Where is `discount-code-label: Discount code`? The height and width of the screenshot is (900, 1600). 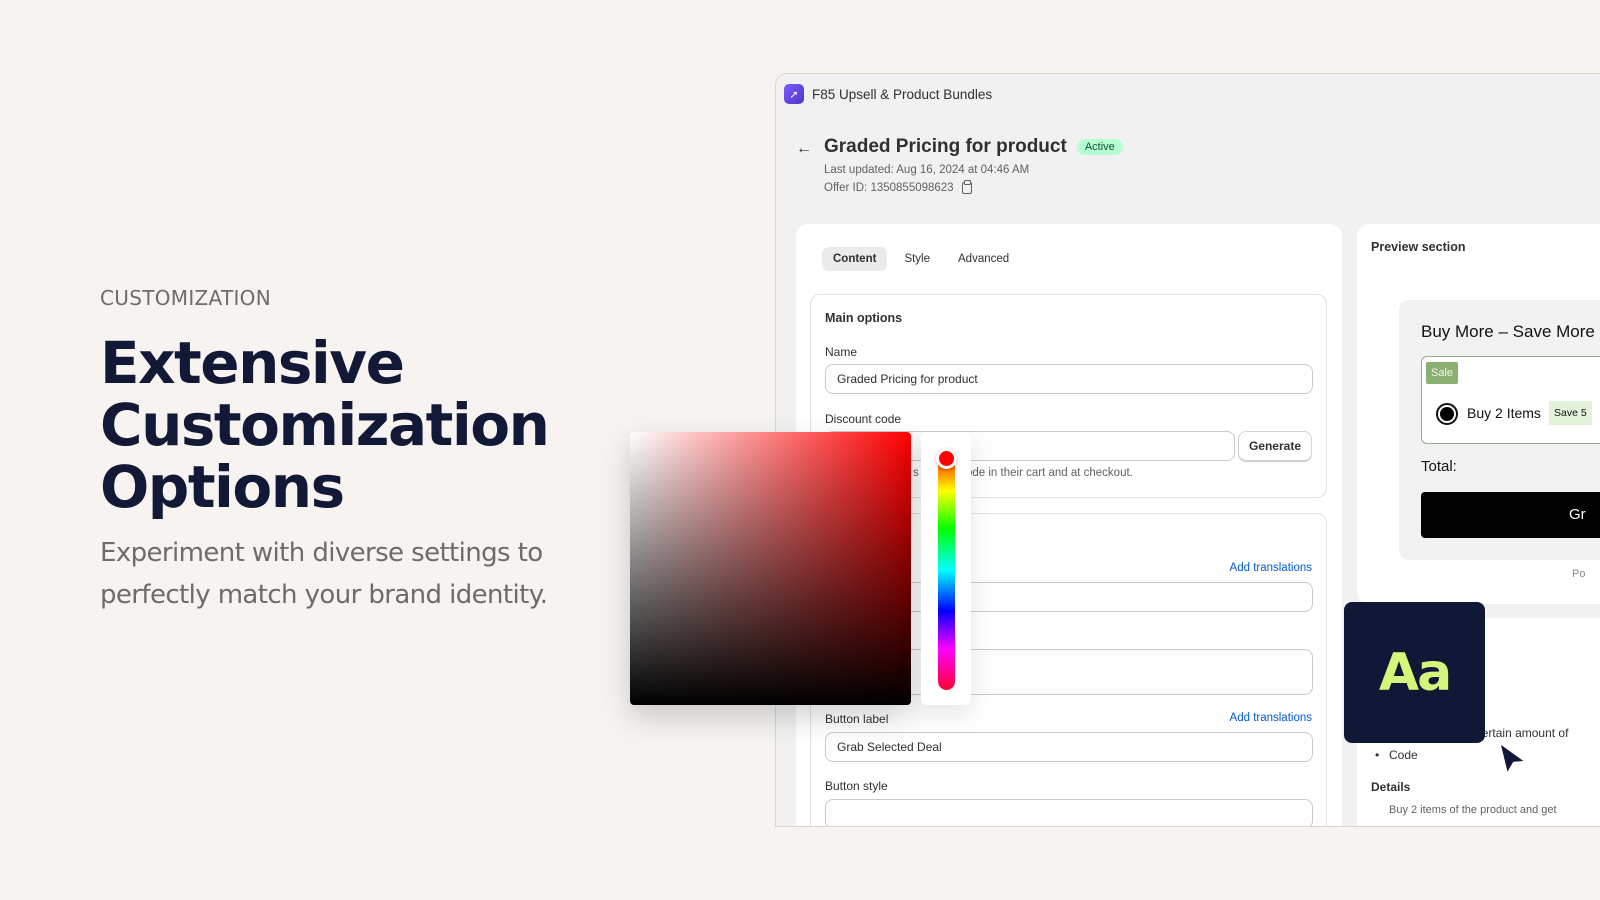
discount-code-label: Discount code is located at coordinates (863, 419).